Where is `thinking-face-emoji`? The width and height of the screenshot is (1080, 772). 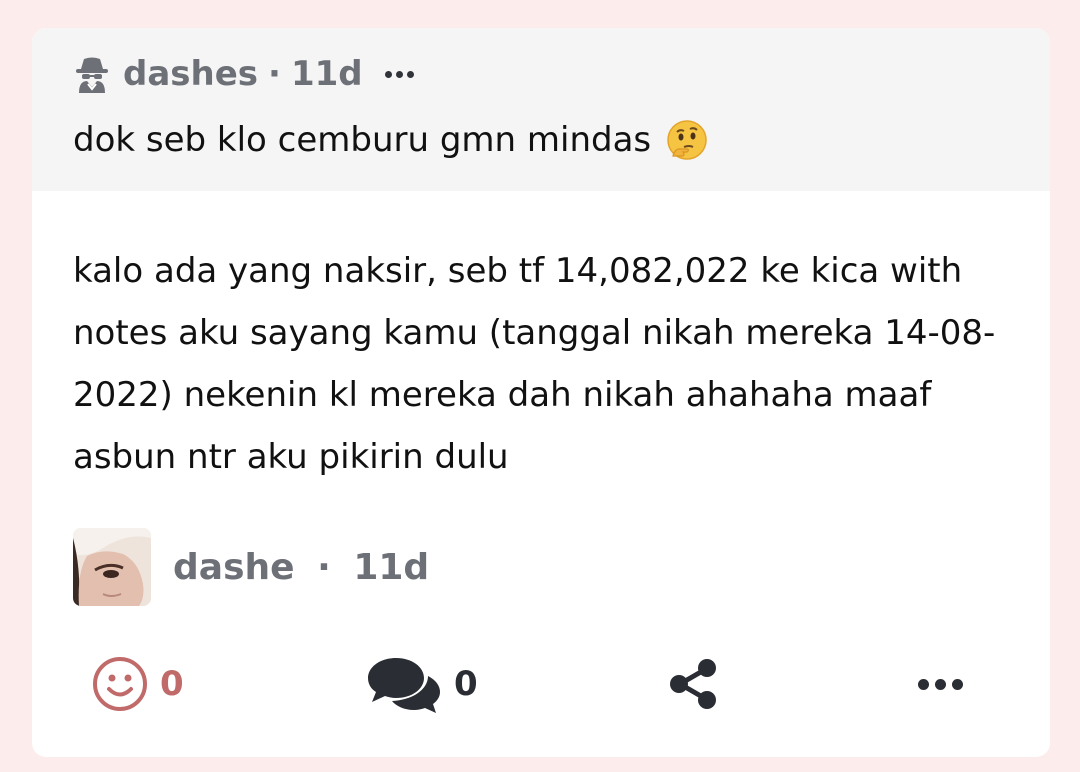
thinking-face-emoji is located at coordinates (687, 140).